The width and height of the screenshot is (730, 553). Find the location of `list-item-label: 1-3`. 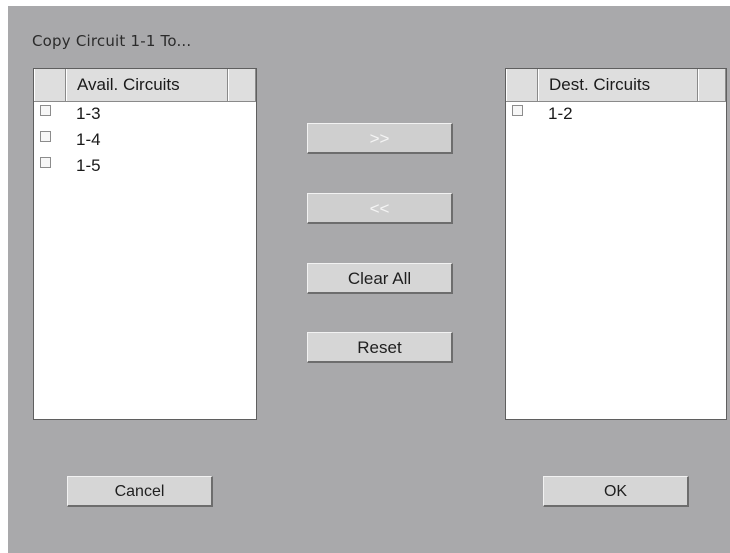

list-item-label: 1-3 is located at coordinates (88, 113).